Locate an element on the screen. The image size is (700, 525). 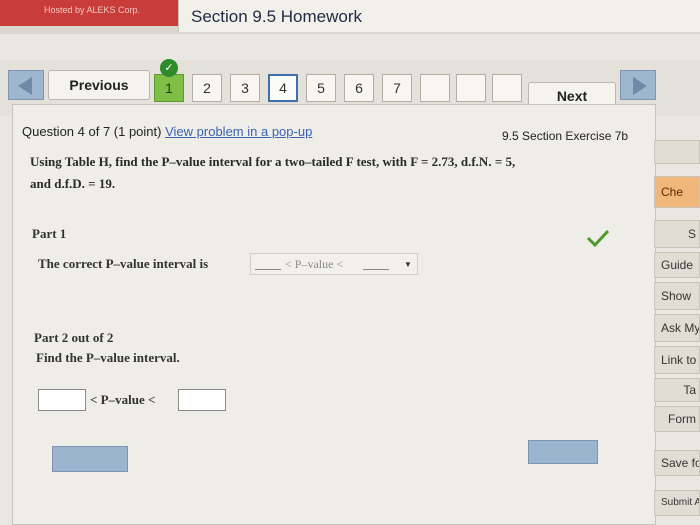
sidebar-item-ta: Ta is located at coordinates (677, 390).